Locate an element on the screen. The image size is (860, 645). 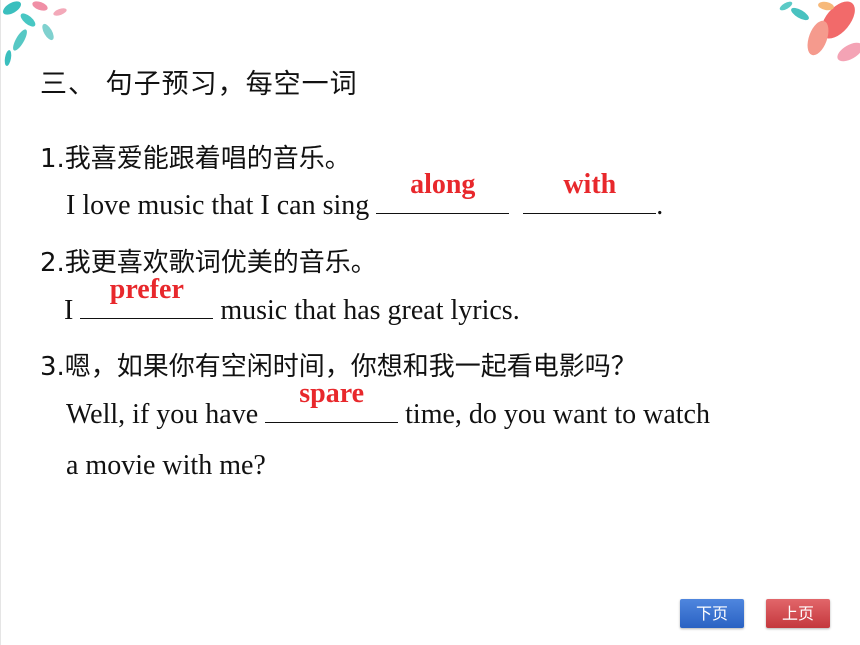
item-3-blank-1: spare is located at coordinates (332, 400).